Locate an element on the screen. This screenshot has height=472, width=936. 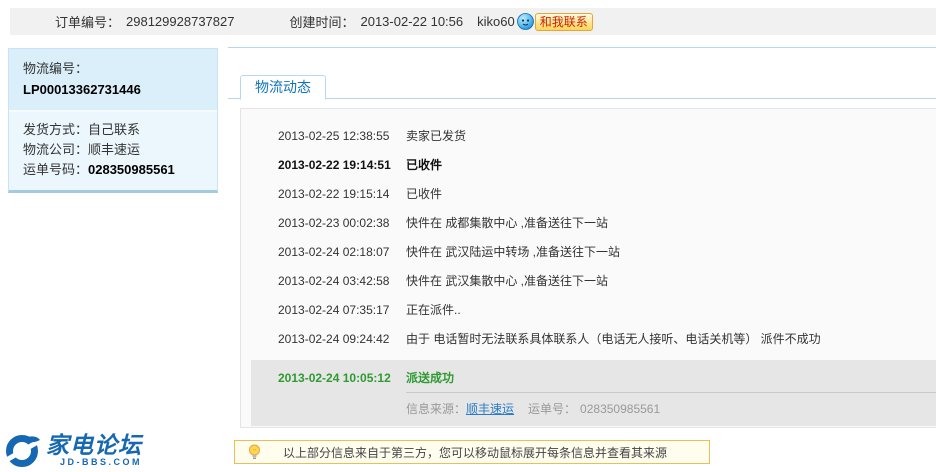
waybill-value: 028350985561 is located at coordinates (620, 409).